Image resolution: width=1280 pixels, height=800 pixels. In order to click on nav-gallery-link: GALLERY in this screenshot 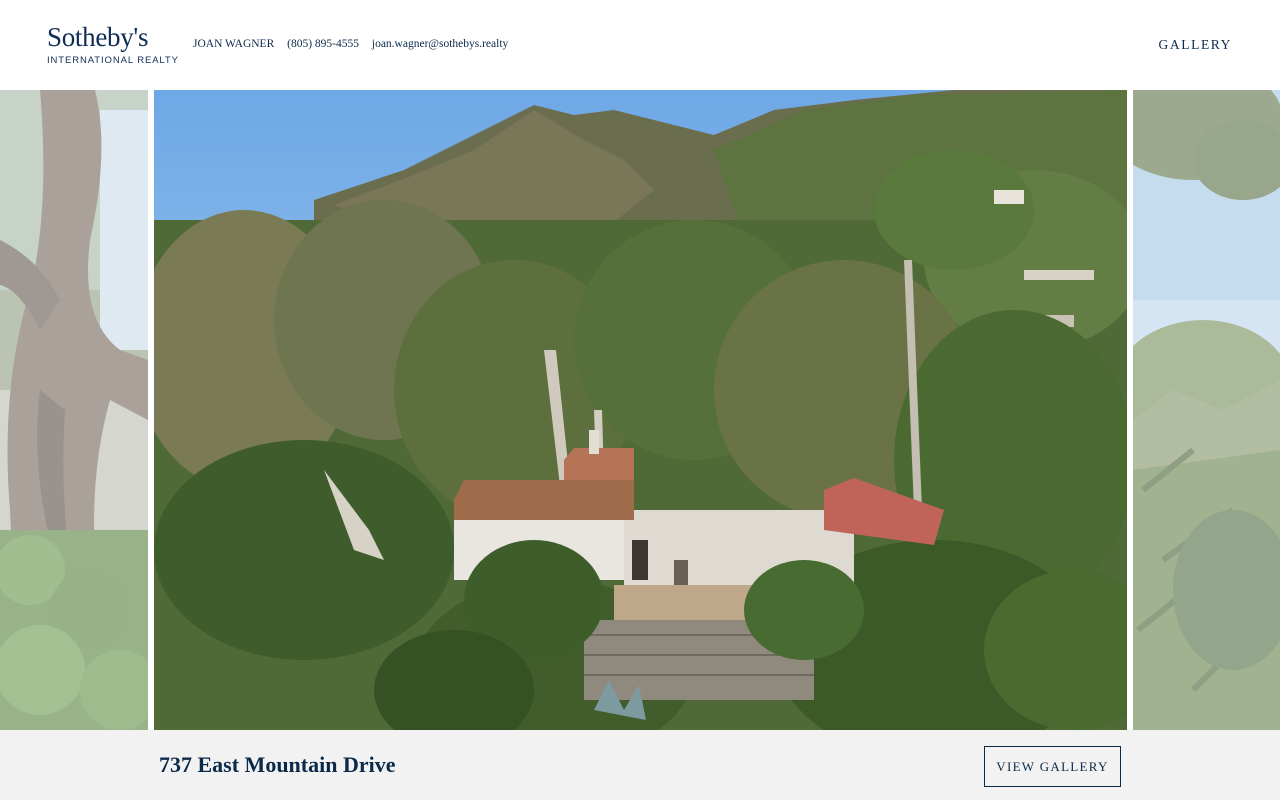, I will do `click(1195, 45)`.